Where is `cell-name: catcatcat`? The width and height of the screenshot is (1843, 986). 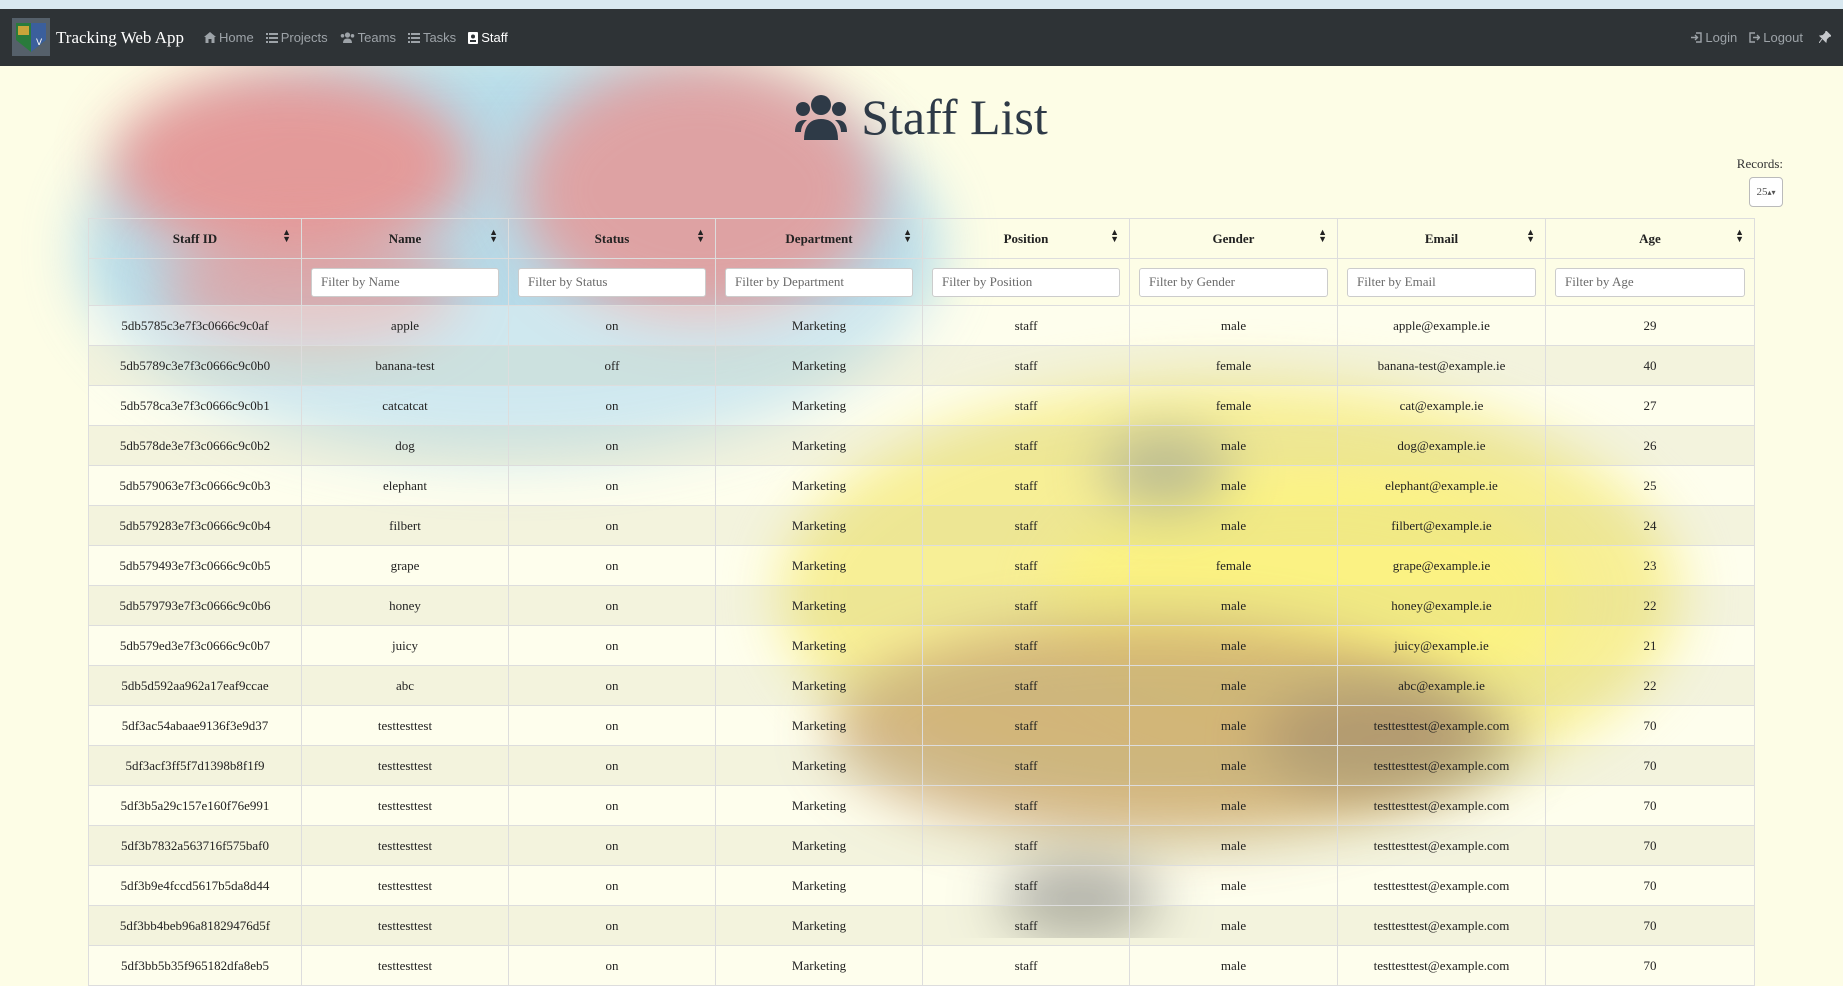
cell-name: catcatcat is located at coordinates (405, 405).